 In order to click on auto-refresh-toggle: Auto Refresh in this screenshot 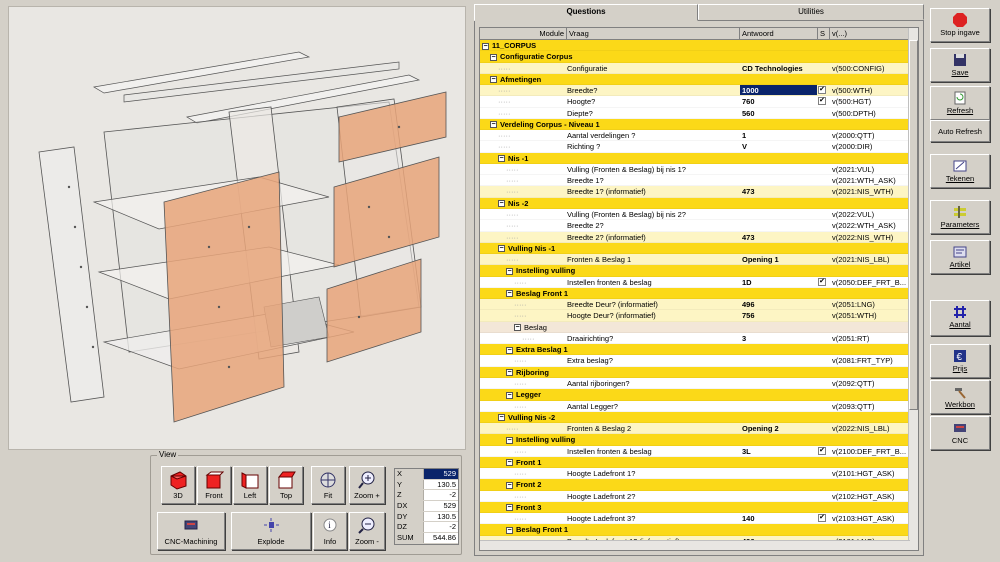, I will do `click(960, 131)`.